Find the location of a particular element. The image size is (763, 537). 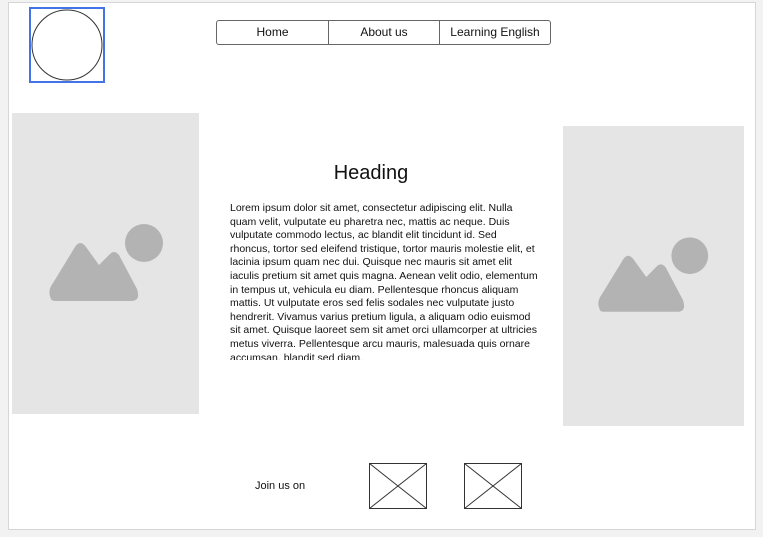

logo is located at coordinates (67, 45).